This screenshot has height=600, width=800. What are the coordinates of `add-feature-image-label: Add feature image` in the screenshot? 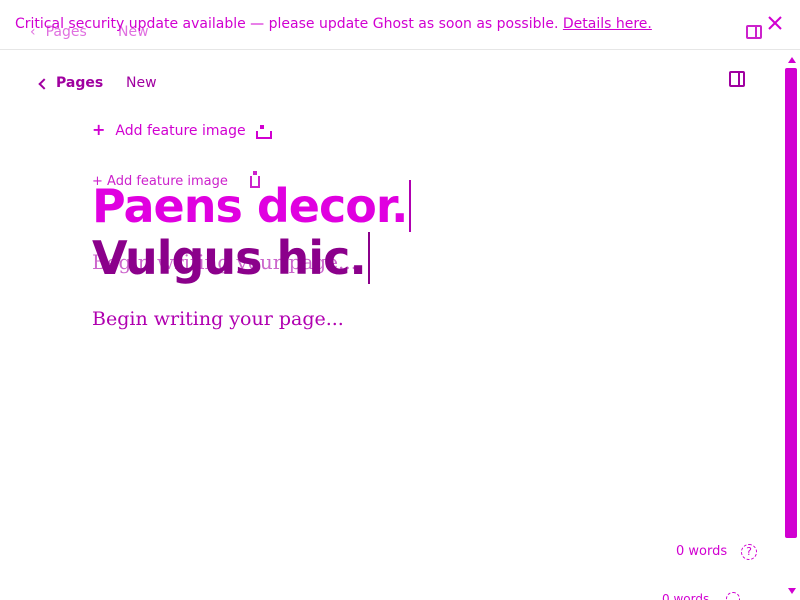 It's located at (180, 130).